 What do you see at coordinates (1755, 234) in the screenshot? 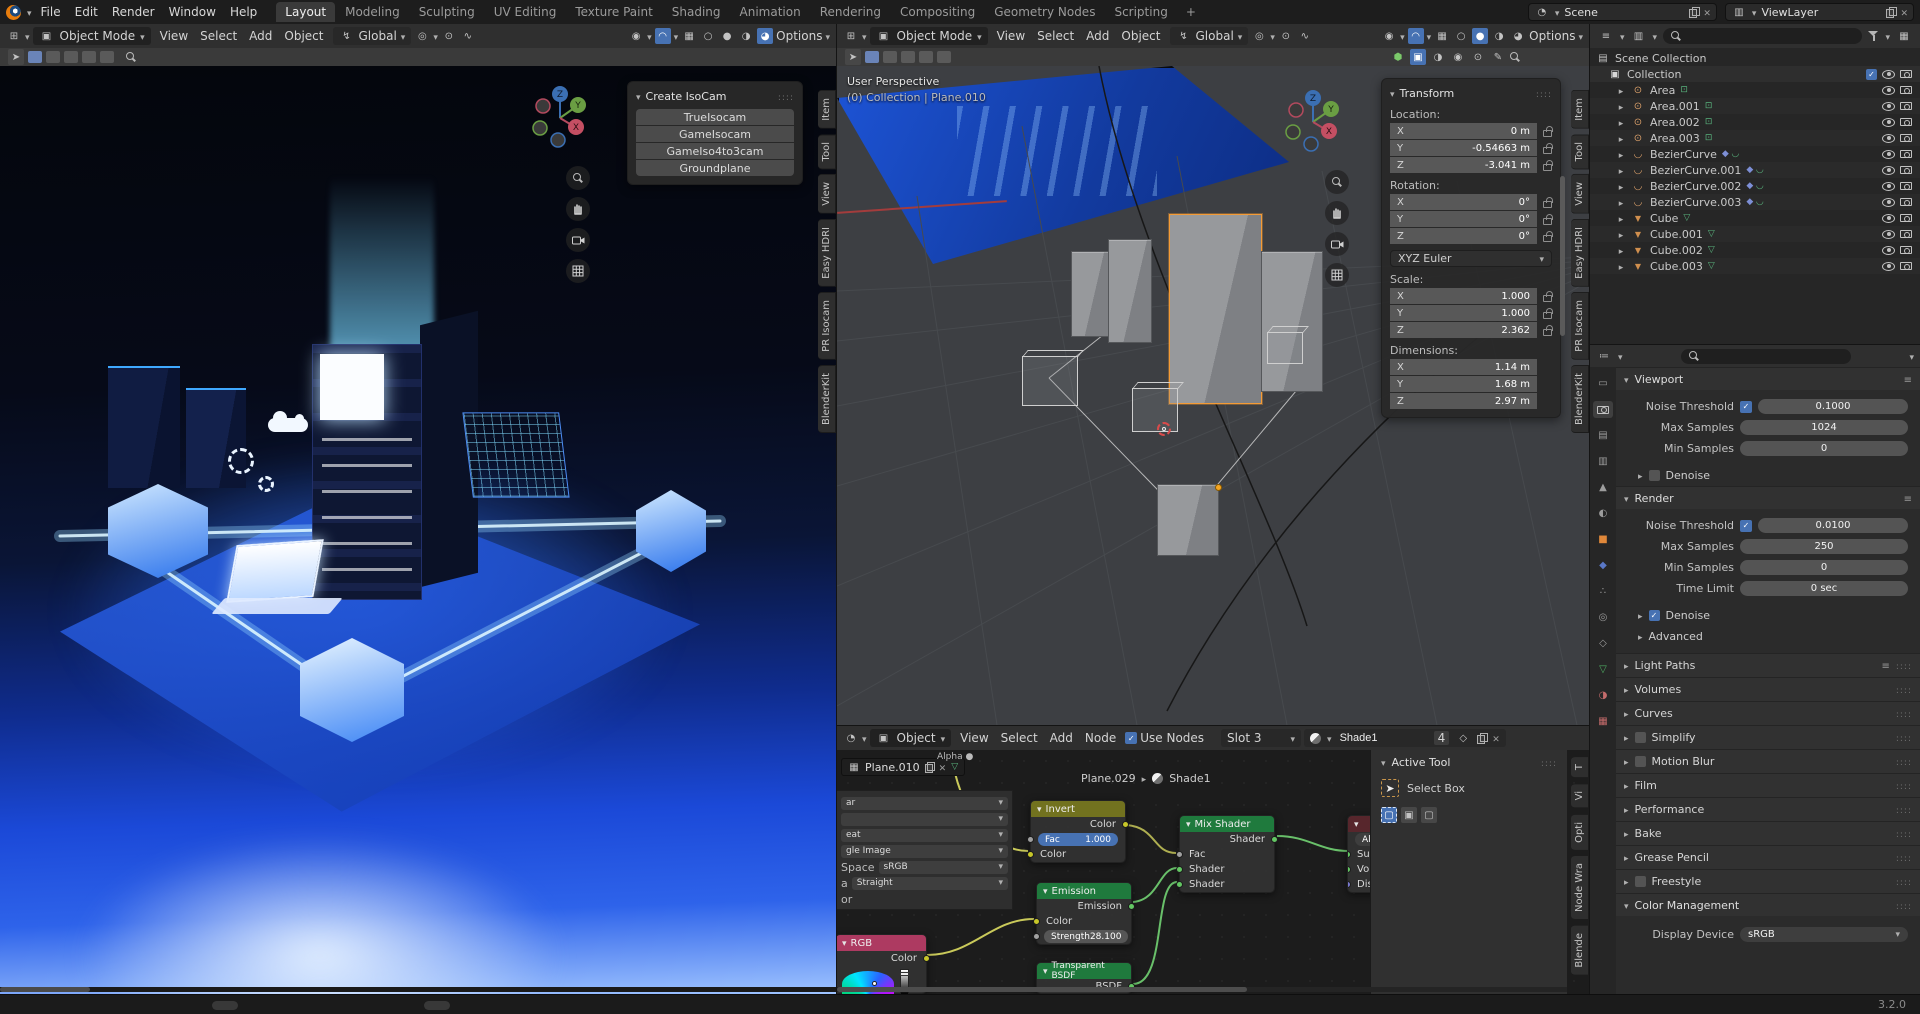
I see `outliner-item-row: Cube.001` at bounding box center [1755, 234].